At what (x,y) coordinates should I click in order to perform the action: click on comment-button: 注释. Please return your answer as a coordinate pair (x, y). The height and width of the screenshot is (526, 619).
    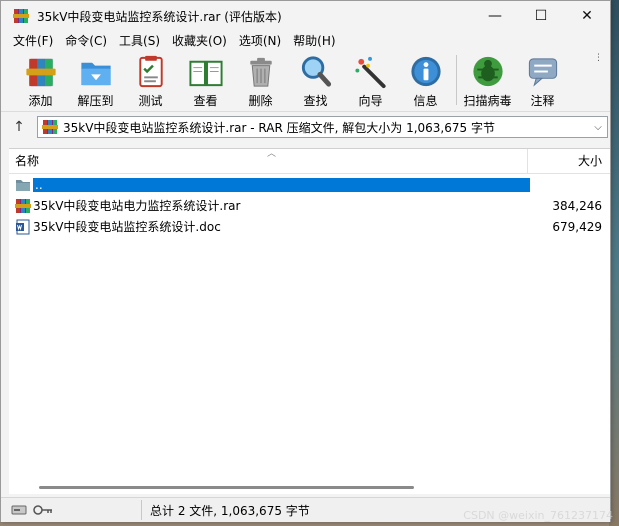
    Looking at the image, I should click on (542, 80).